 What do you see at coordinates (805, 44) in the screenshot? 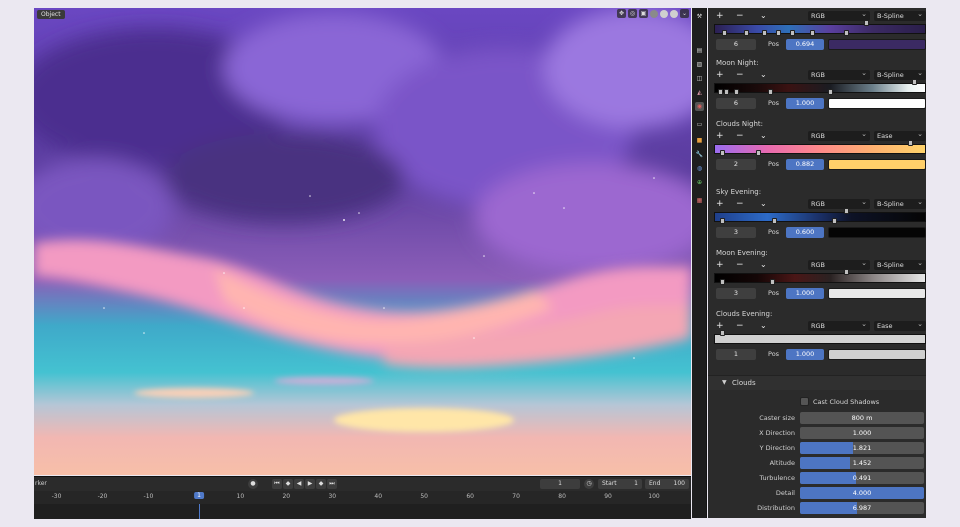
I see `stop-position-field: 0.694` at bounding box center [805, 44].